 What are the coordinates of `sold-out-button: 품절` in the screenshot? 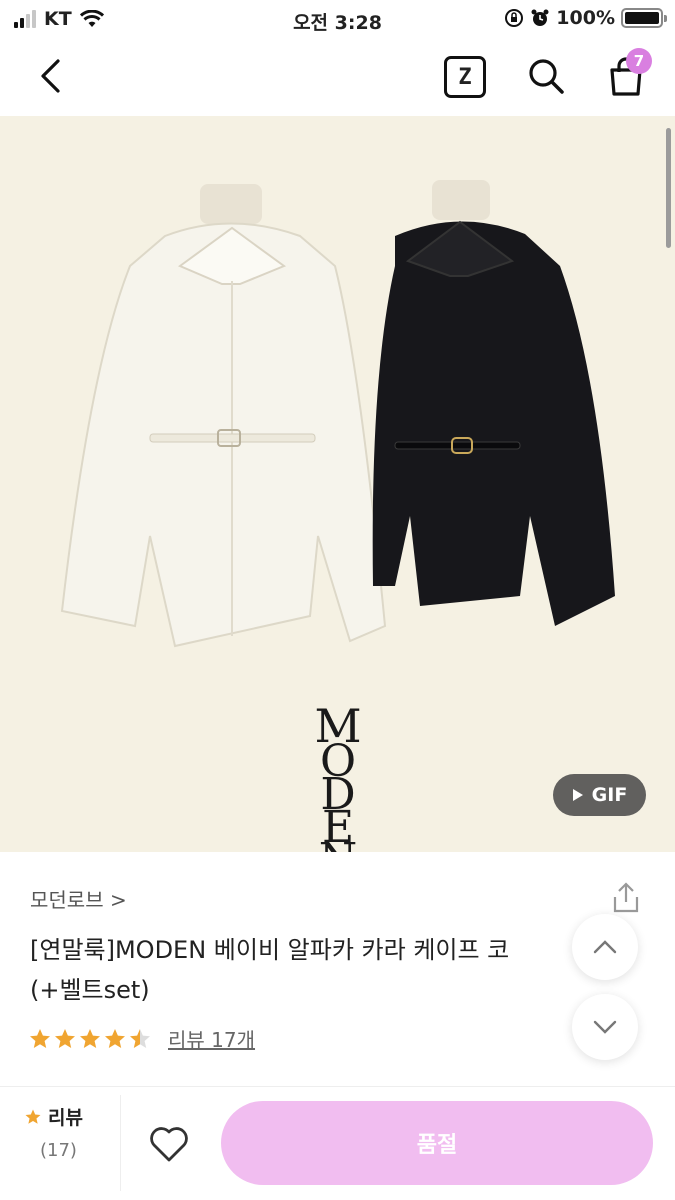 It's located at (437, 1143).